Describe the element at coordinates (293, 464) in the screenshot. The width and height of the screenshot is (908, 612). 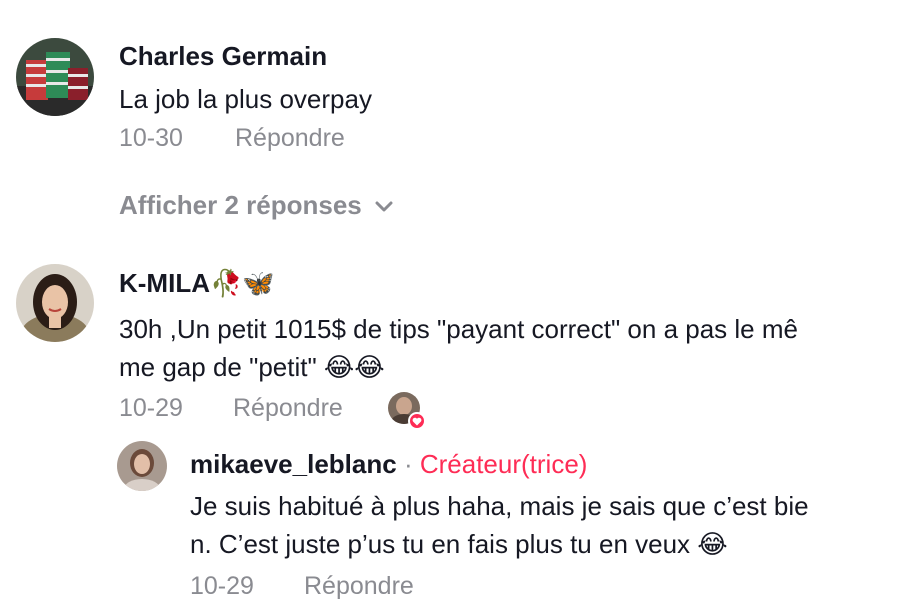
I see `reply-username: mikaeve_leblanc` at that location.